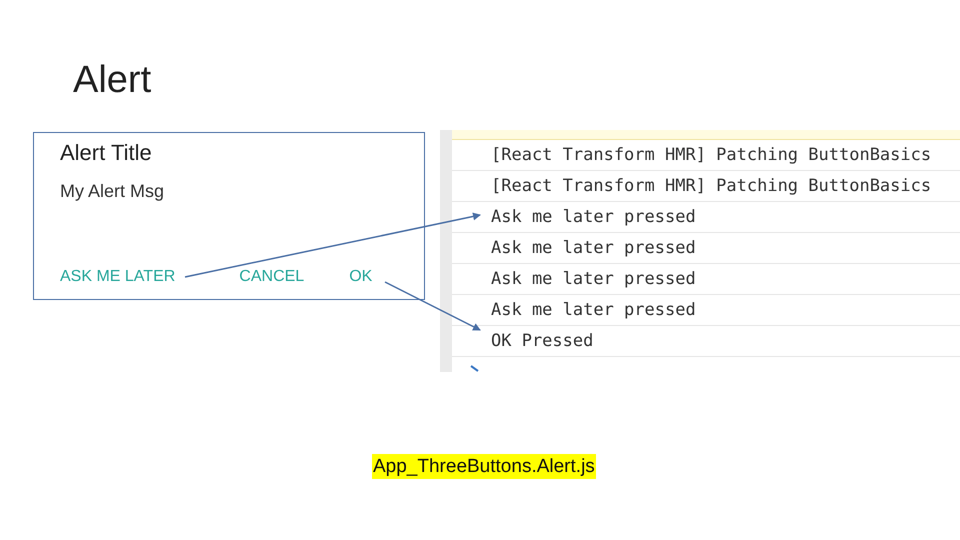 The image size is (960, 540). What do you see at coordinates (484, 466) in the screenshot?
I see `file-caption: App_ThreeButtons.Alert.js` at bounding box center [484, 466].